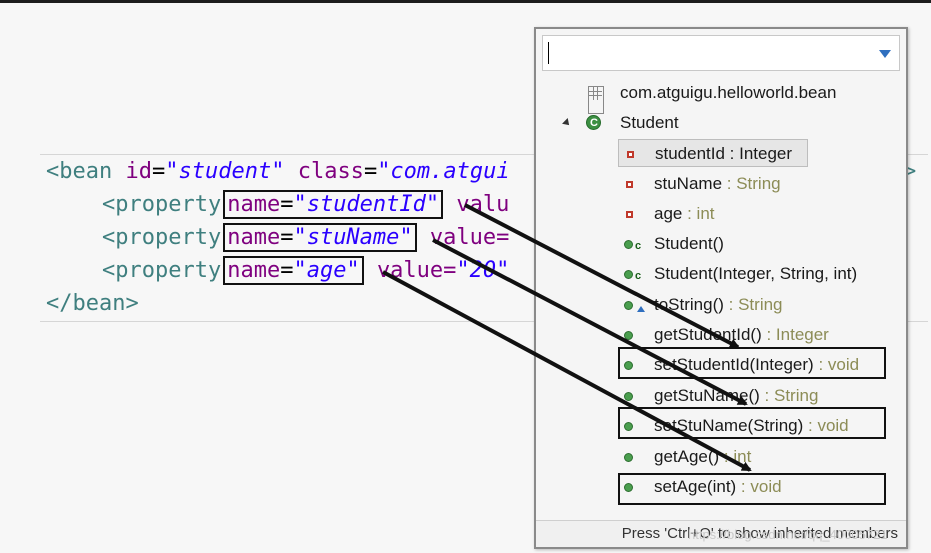 The width and height of the screenshot is (931, 553). Describe the element at coordinates (788, 534) in the screenshot. I see `watermark-text: https://blog.csdn.net/qq_40005721` at that location.